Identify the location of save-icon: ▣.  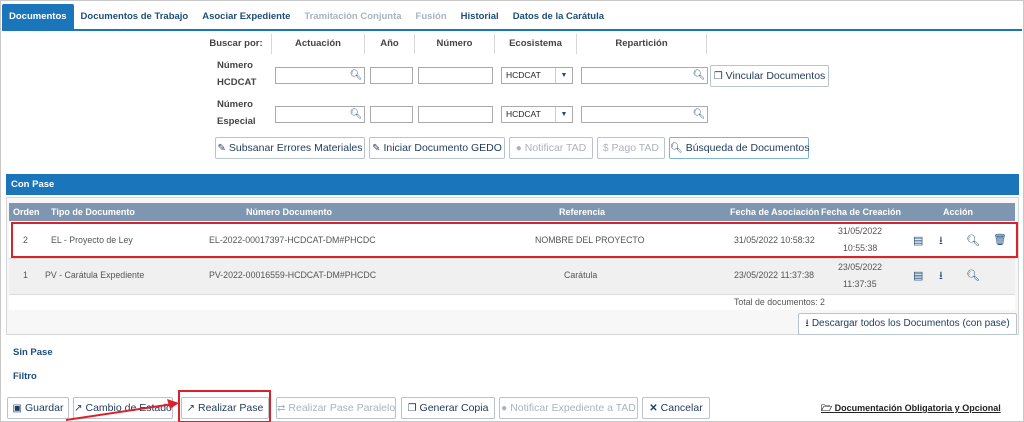
(17, 408).